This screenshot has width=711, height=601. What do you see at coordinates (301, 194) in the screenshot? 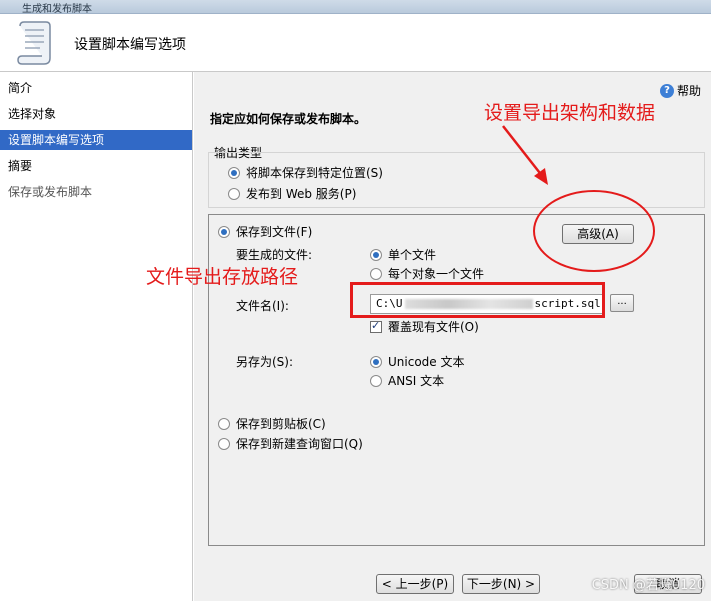
I see `option-publish-label: 发布到 Web 服务(P)` at bounding box center [301, 194].